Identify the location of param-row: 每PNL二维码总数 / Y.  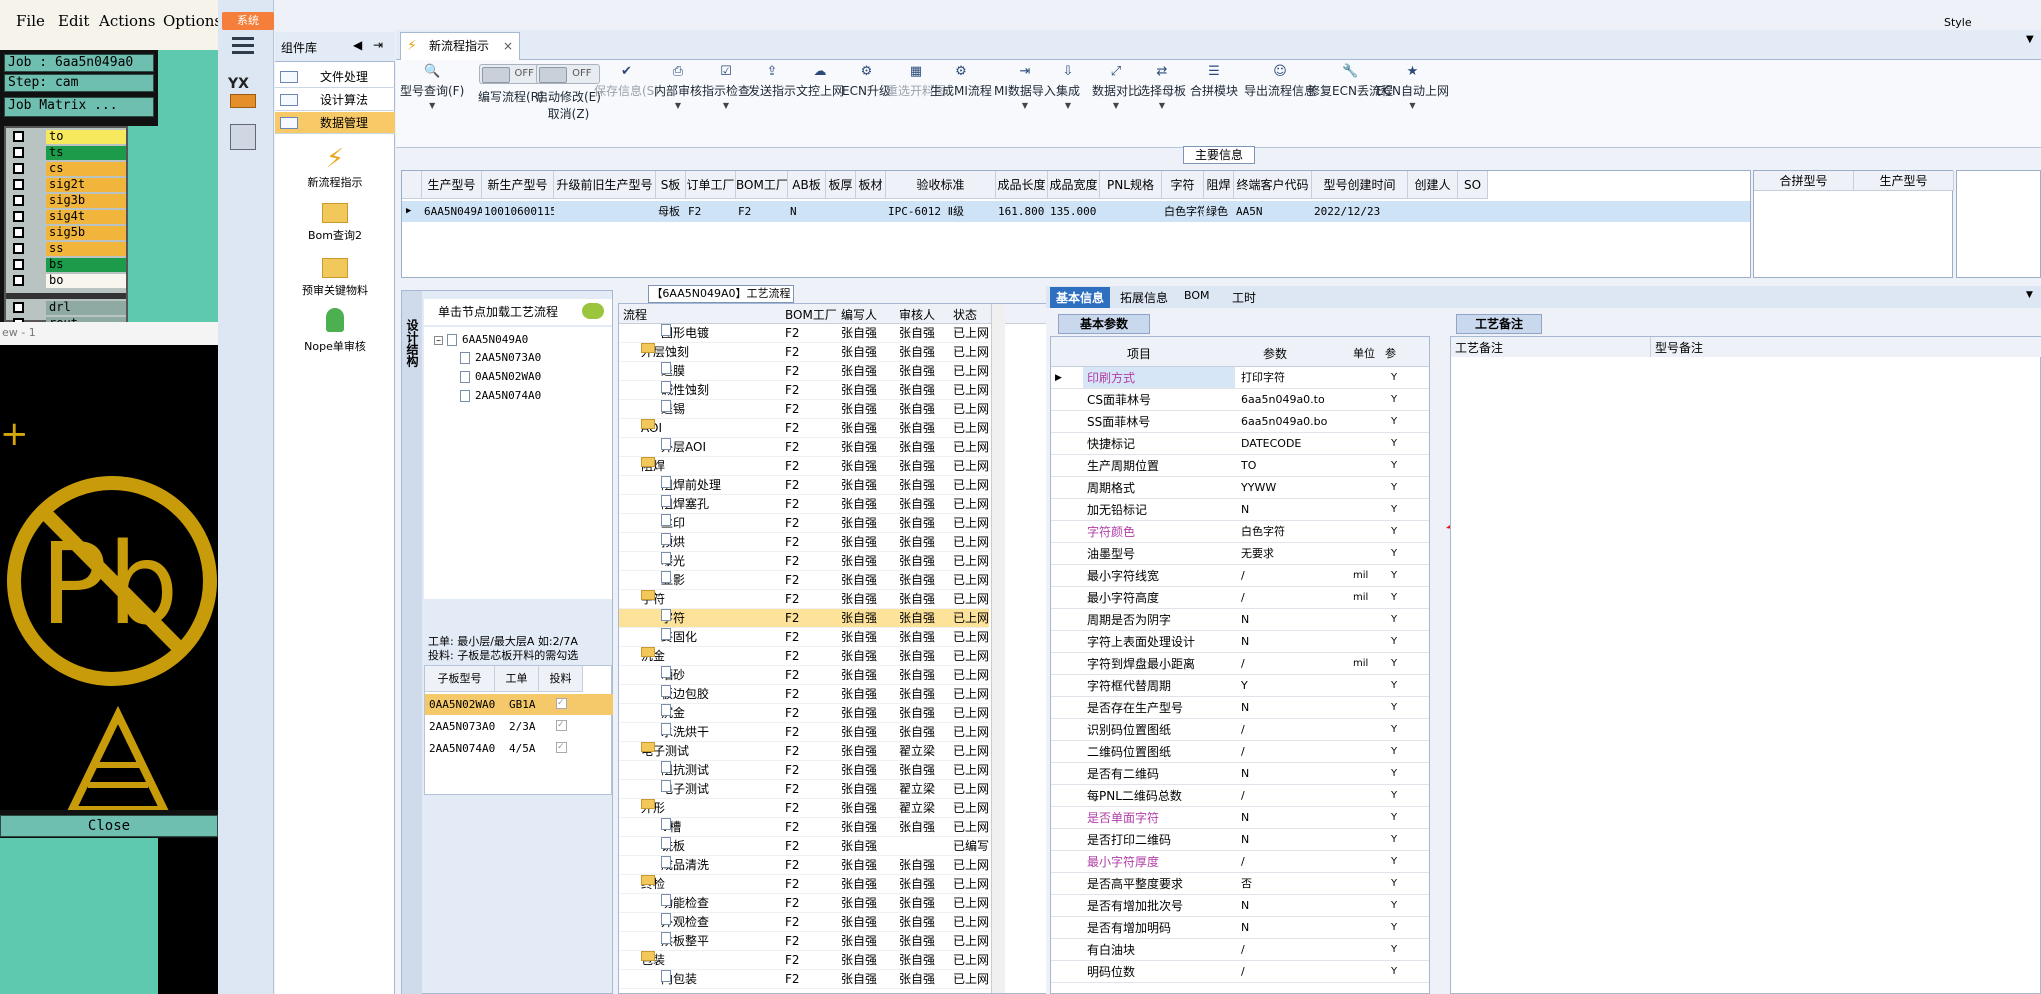
(1240, 796).